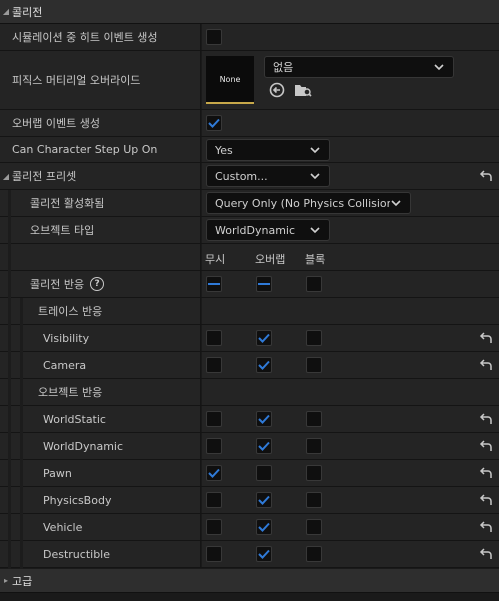 The width and height of the screenshot is (499, 601). Describe the element at coordinates (6, 580) in the screenshot. I see `expand-arrow-icon: ▸` at that location.